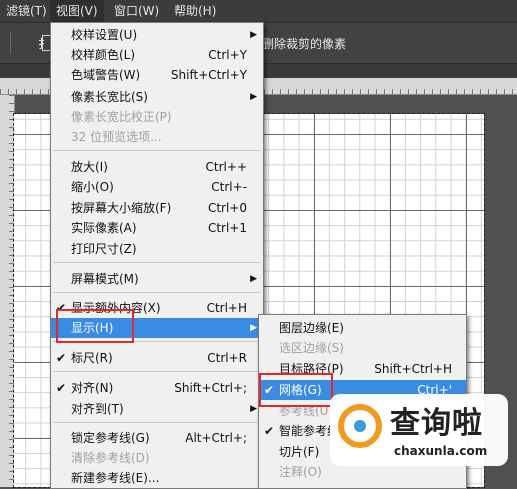  I want to click on menu-item-label: 注释(O), so click(300, 472).